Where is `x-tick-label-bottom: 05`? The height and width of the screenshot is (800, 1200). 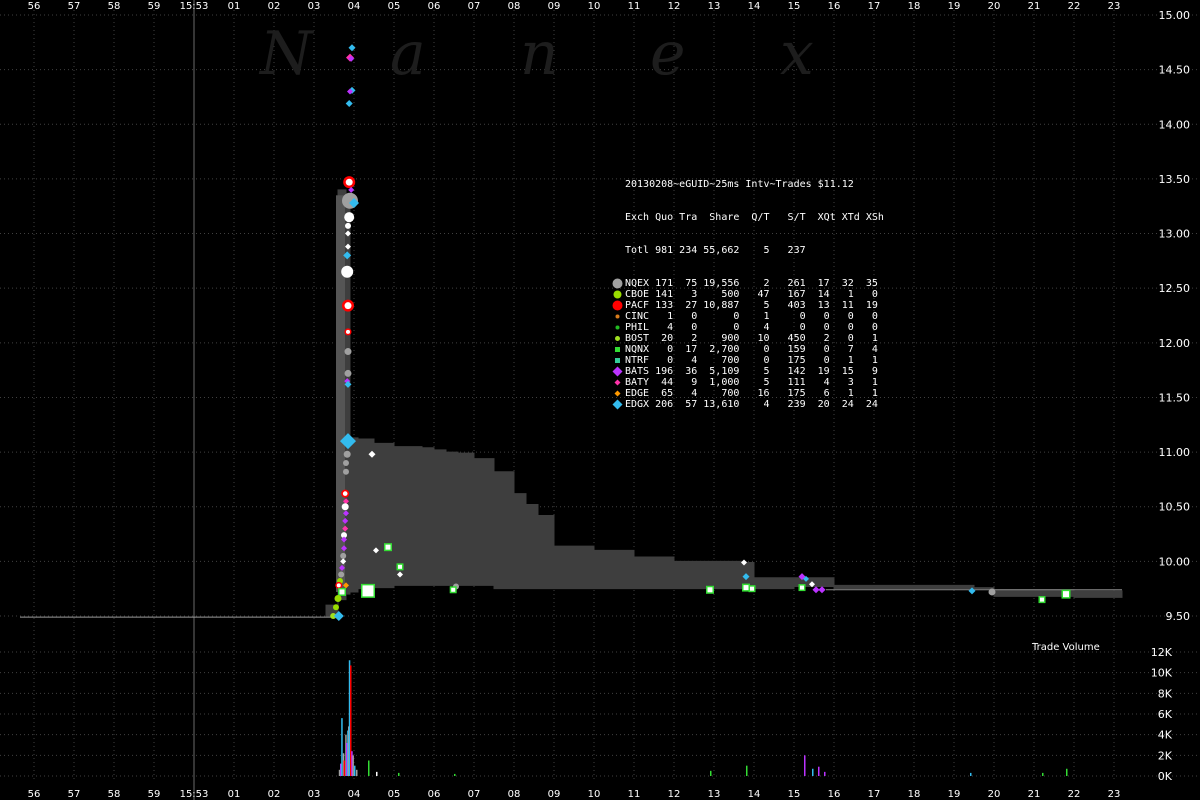 x-tick-label-bottom: 05 is located at coordinates (394, 794).